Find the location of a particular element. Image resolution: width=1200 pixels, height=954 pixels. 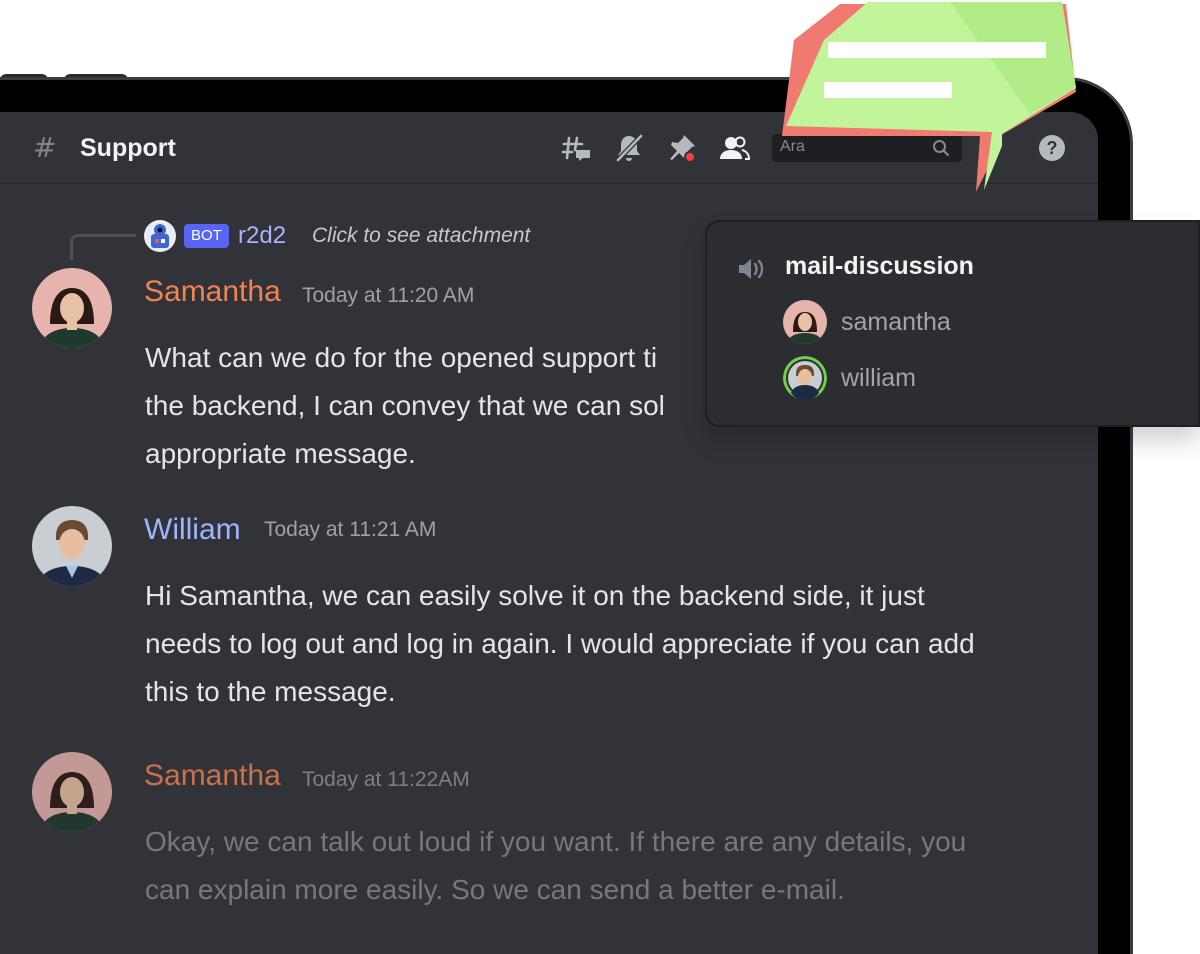

voice-member: william is located at coordinates (983, 378).